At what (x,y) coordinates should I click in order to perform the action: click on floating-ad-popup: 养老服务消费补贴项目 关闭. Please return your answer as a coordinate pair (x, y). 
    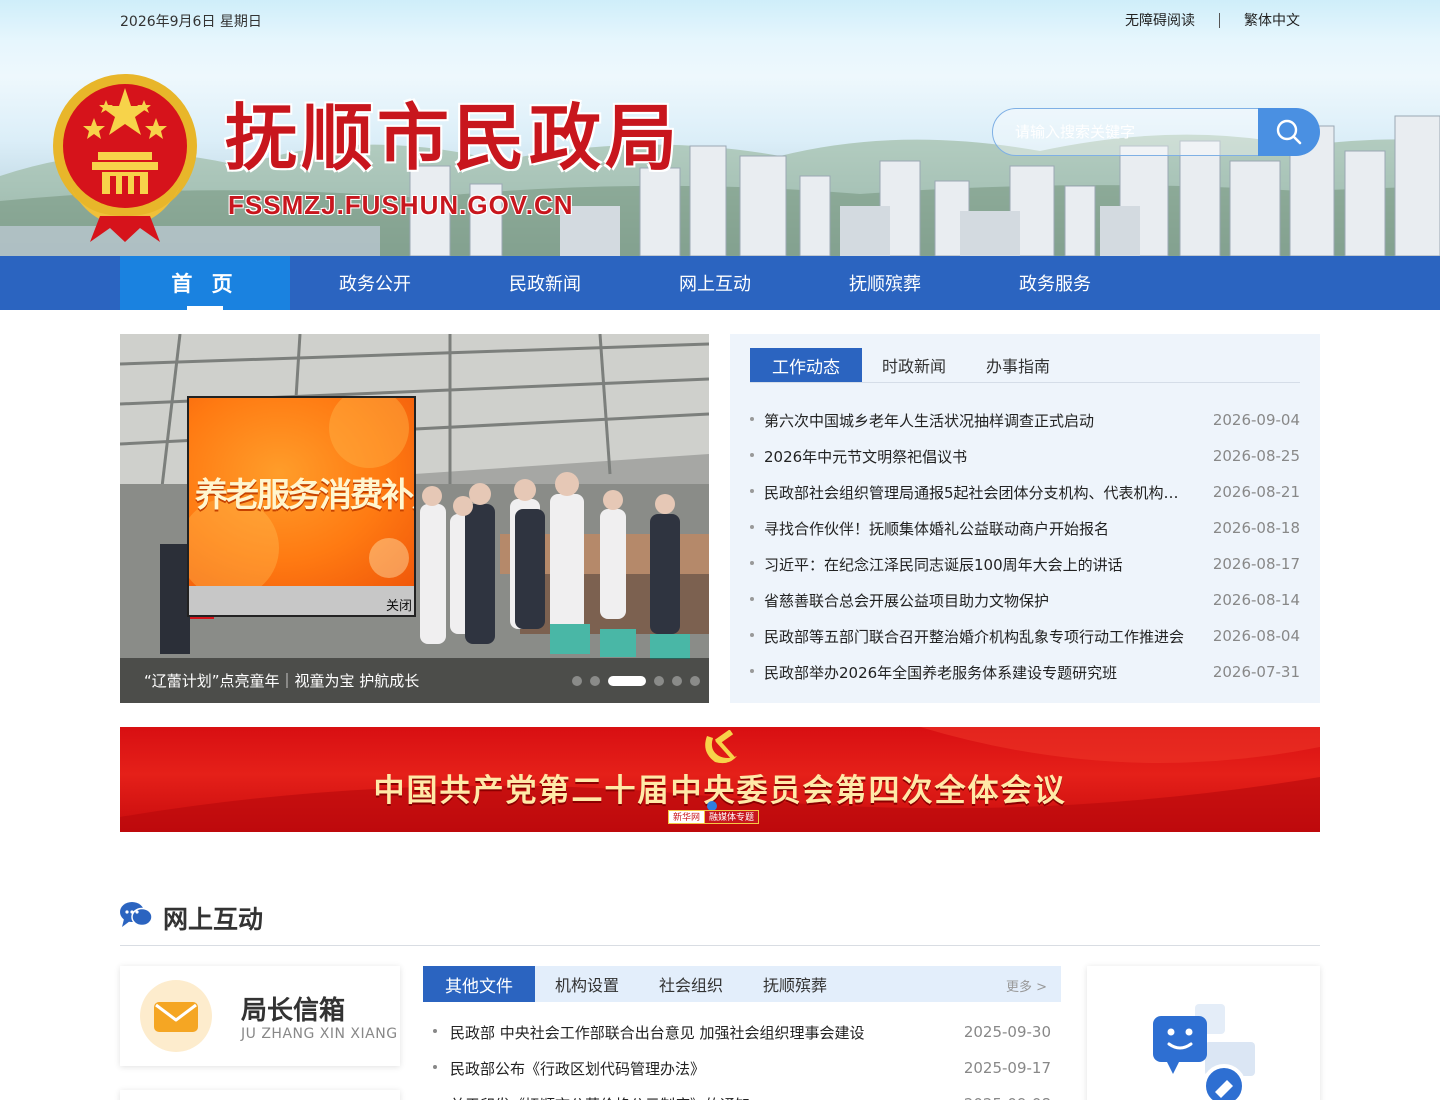
    Looking at the image, I should click on (301, 506).